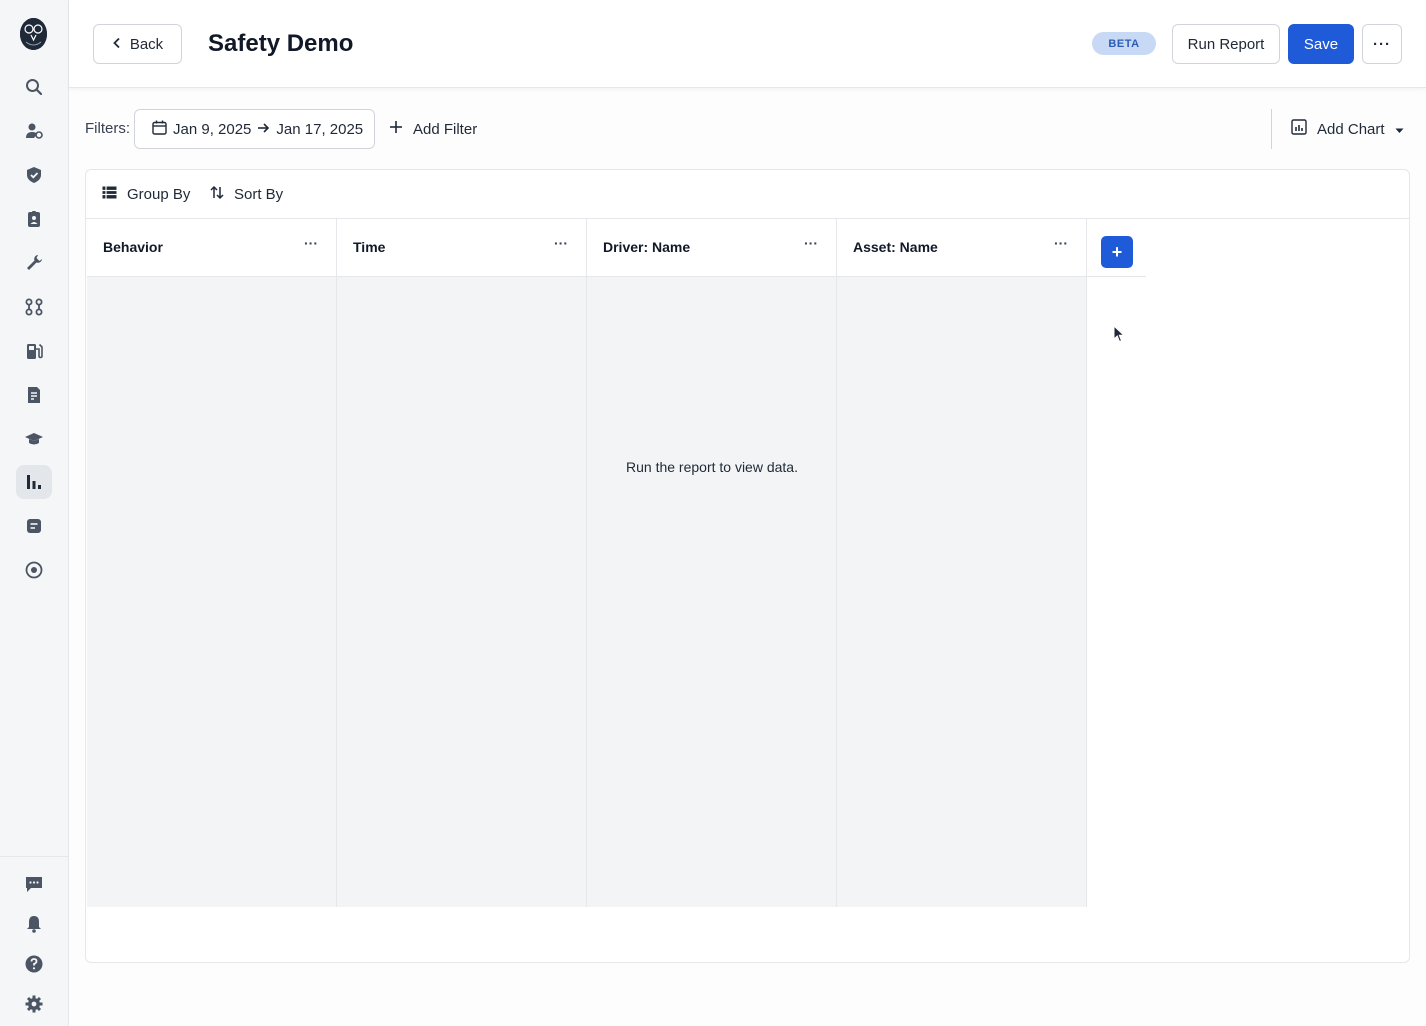  Describe the element at coordinates (34, 307) in the screenshot. I see `route-icon` at that location.